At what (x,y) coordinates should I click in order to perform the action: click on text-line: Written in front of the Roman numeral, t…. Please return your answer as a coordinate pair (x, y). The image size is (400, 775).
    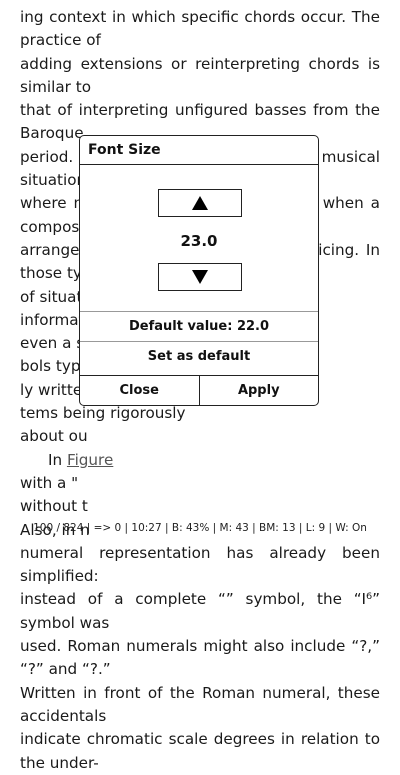
    Looking at the image, I should click on (200, 704).